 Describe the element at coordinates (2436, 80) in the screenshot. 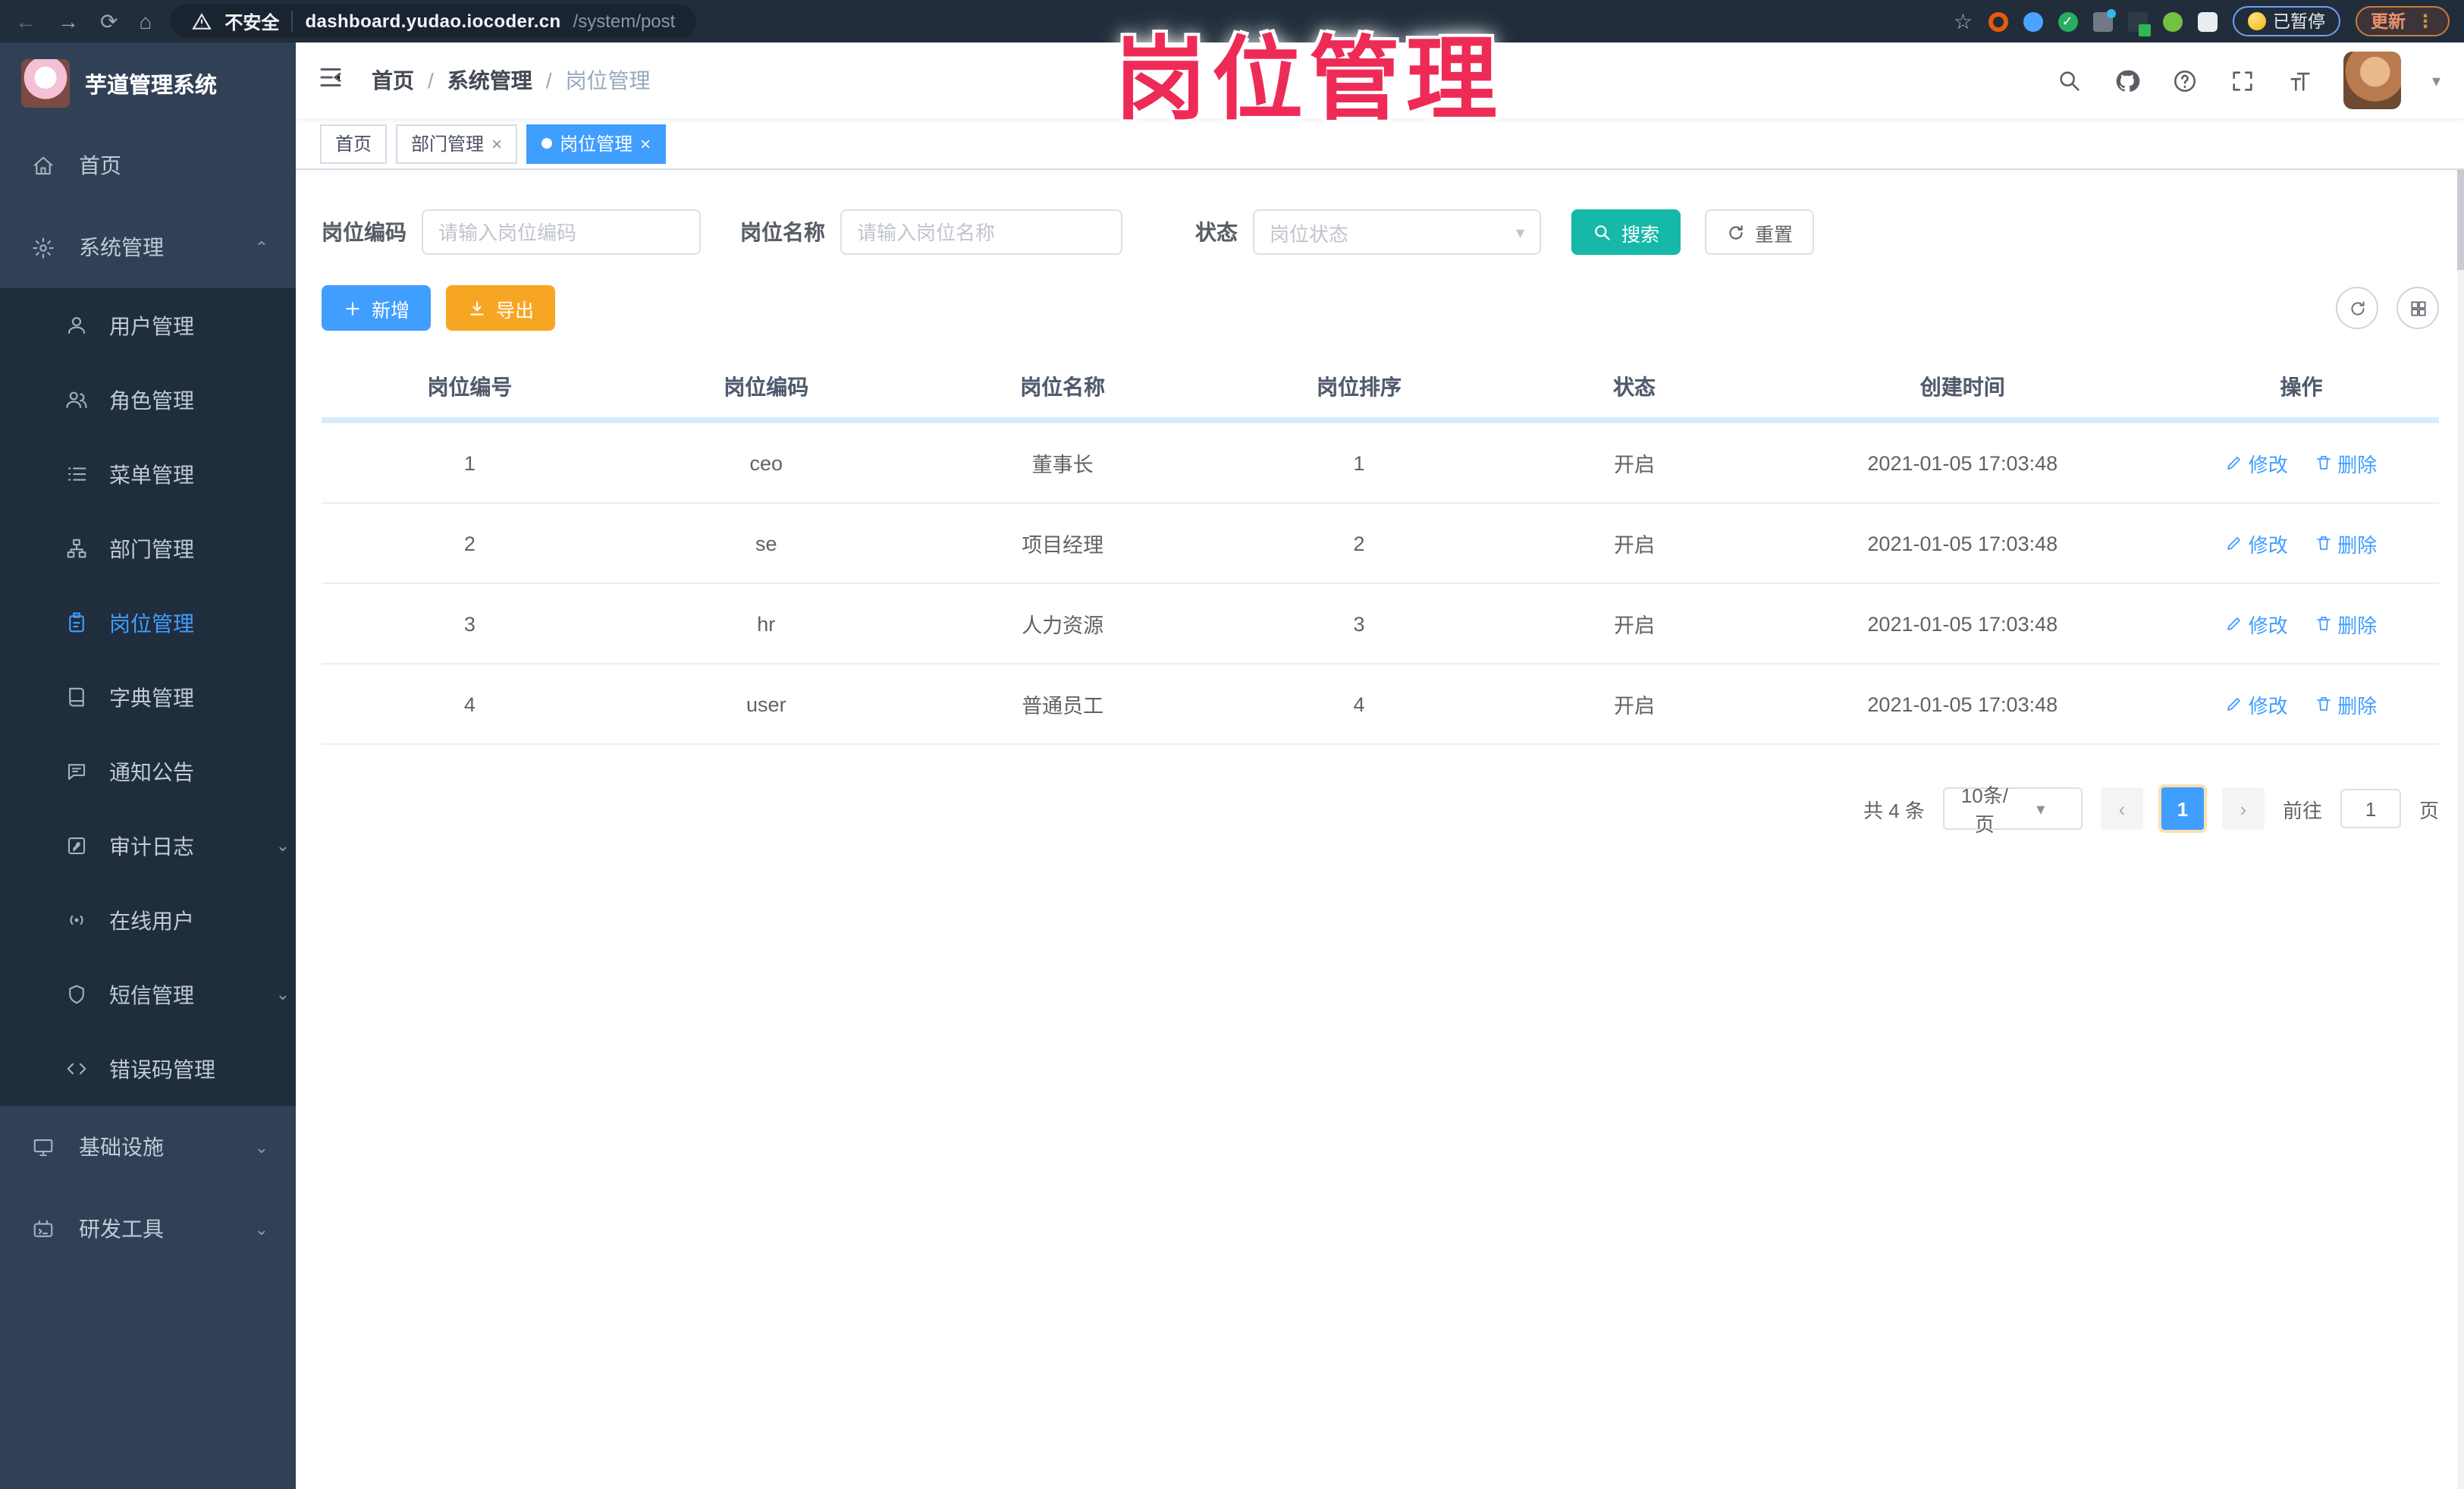

I see `avatar-caret-down-icon: ▾` at that location.